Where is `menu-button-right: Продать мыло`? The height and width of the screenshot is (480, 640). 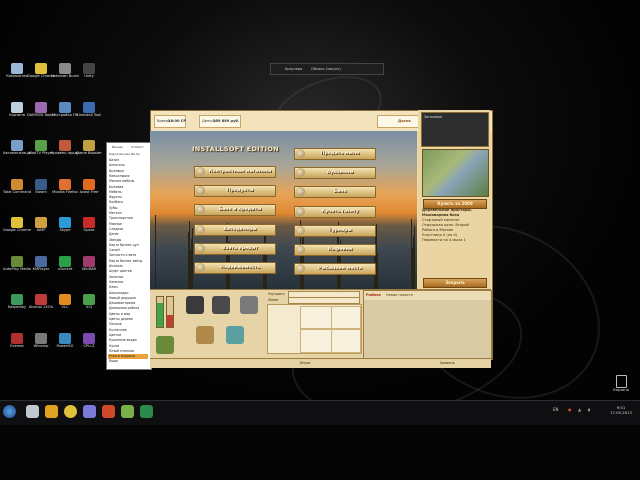
menu-button-right: Продать мыло is located at coordinates (335, 154).